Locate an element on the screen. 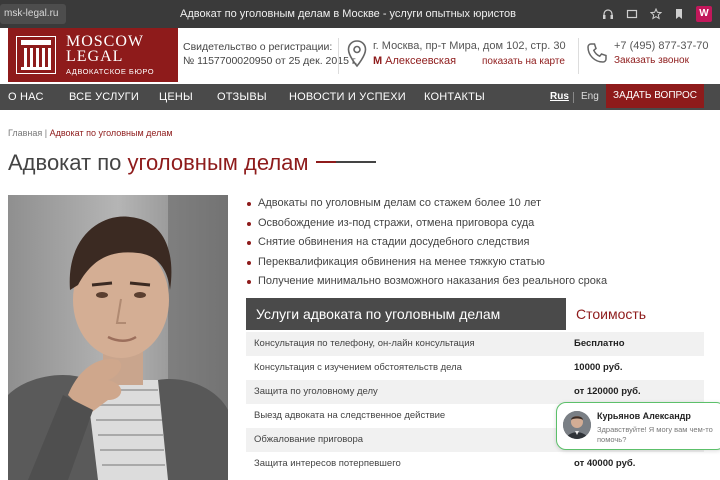 Image resolution: width=720 pixels, height=480 pixels. service-price: 10000 руб. is located at coordinates (598, 367).